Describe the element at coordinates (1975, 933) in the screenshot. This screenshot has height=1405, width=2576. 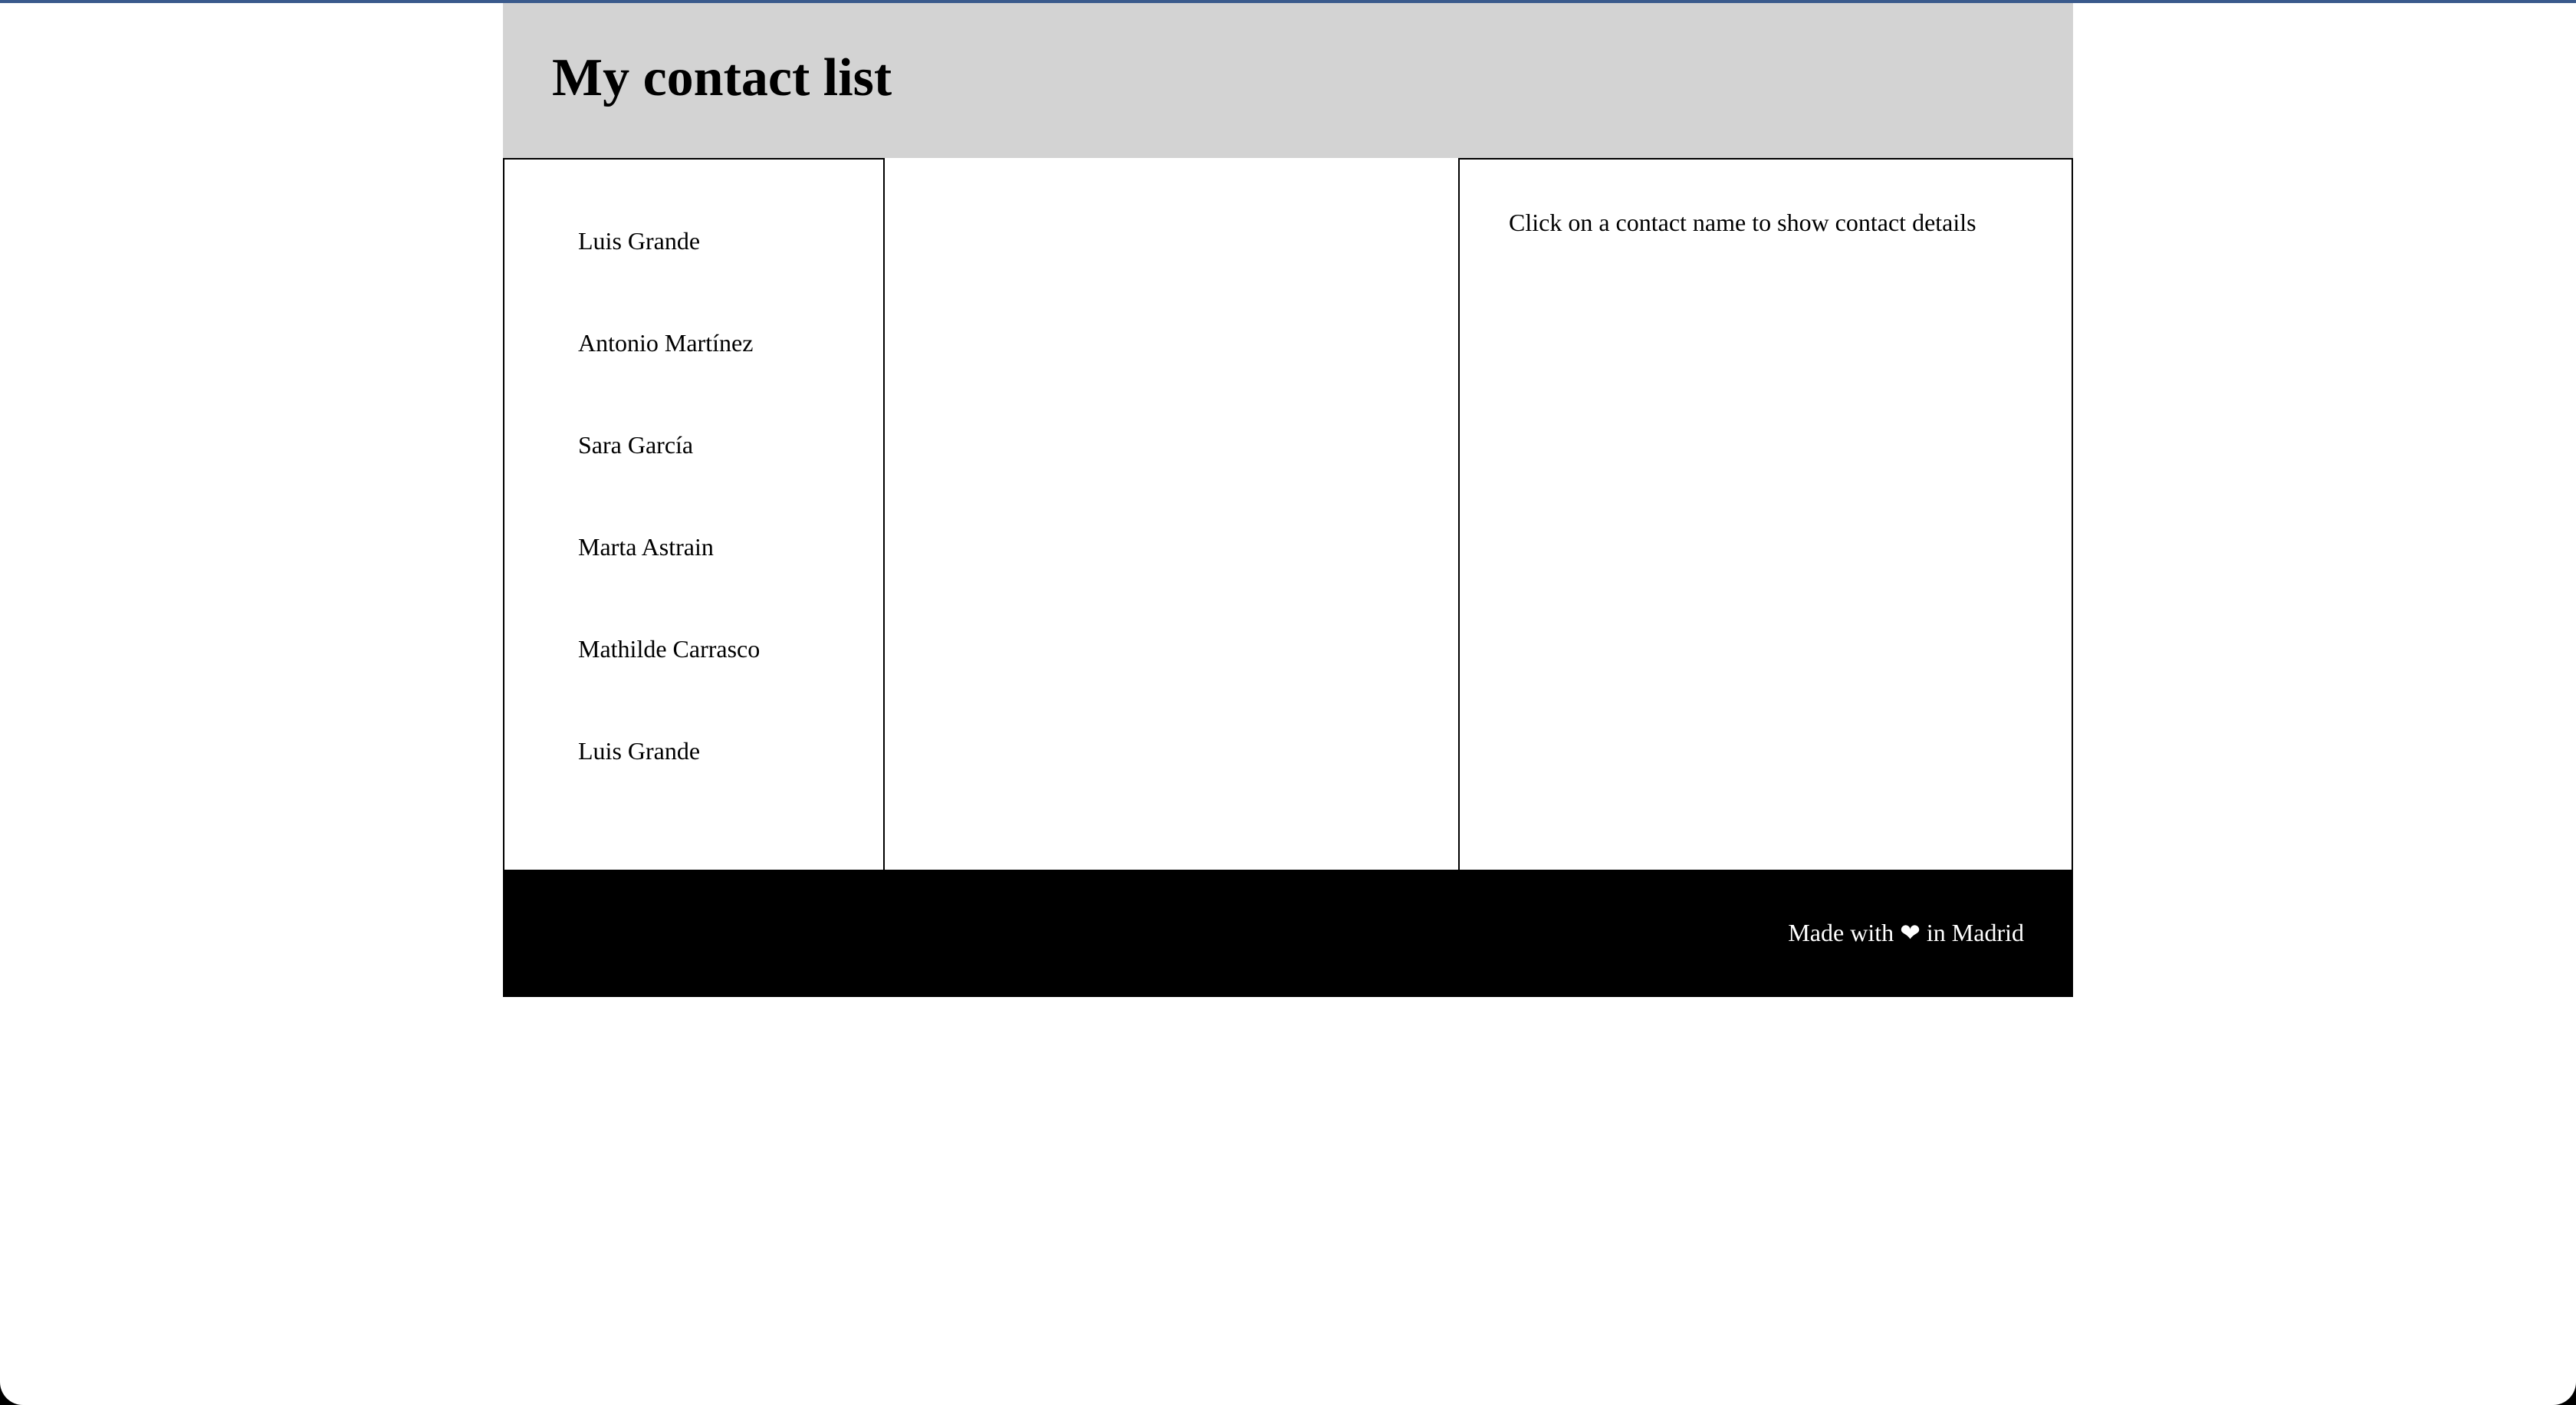
I see `footer-suffix: in Madrid` at that location.